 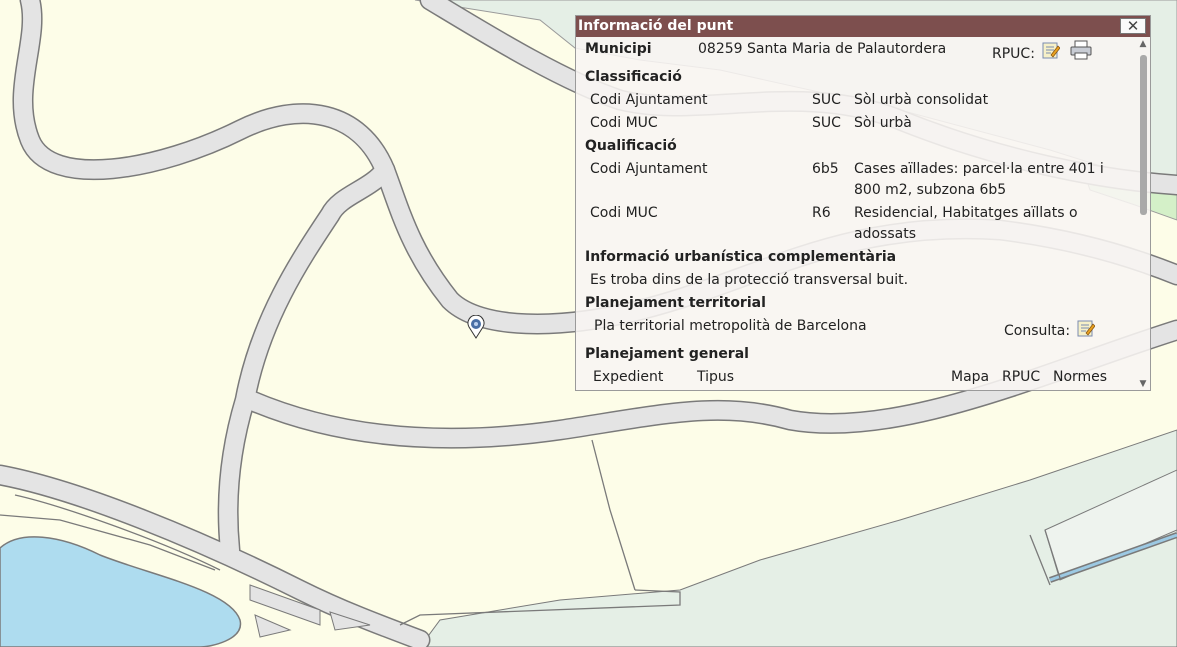 I want to click on planejament-general-heading: Planejament general, so click(x=667, y=354).